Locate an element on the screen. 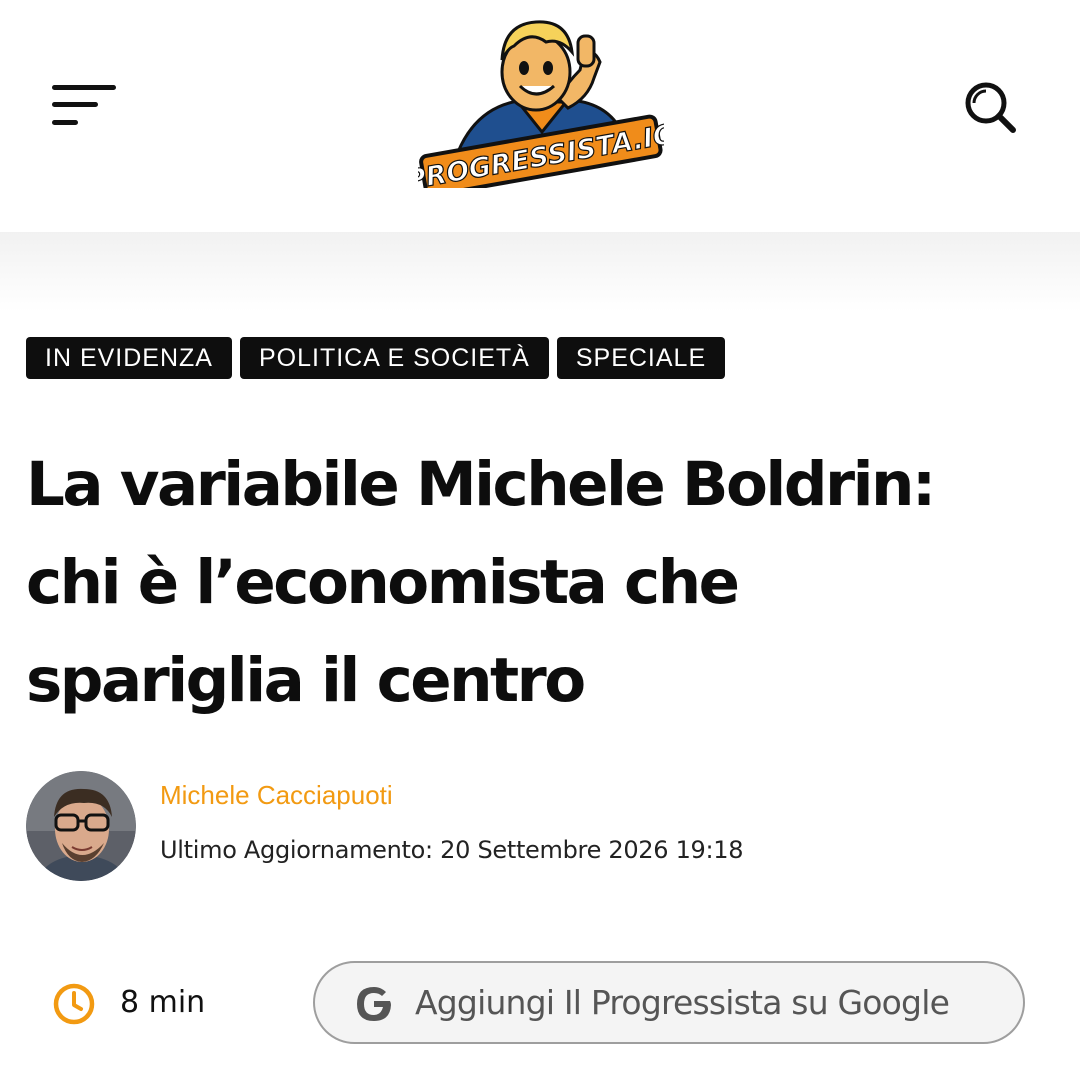 Image resolution: width=1080 pixels, height=1083 pixels. author-name: Michele Cacciapuoti is located at coordinates (276, 795).